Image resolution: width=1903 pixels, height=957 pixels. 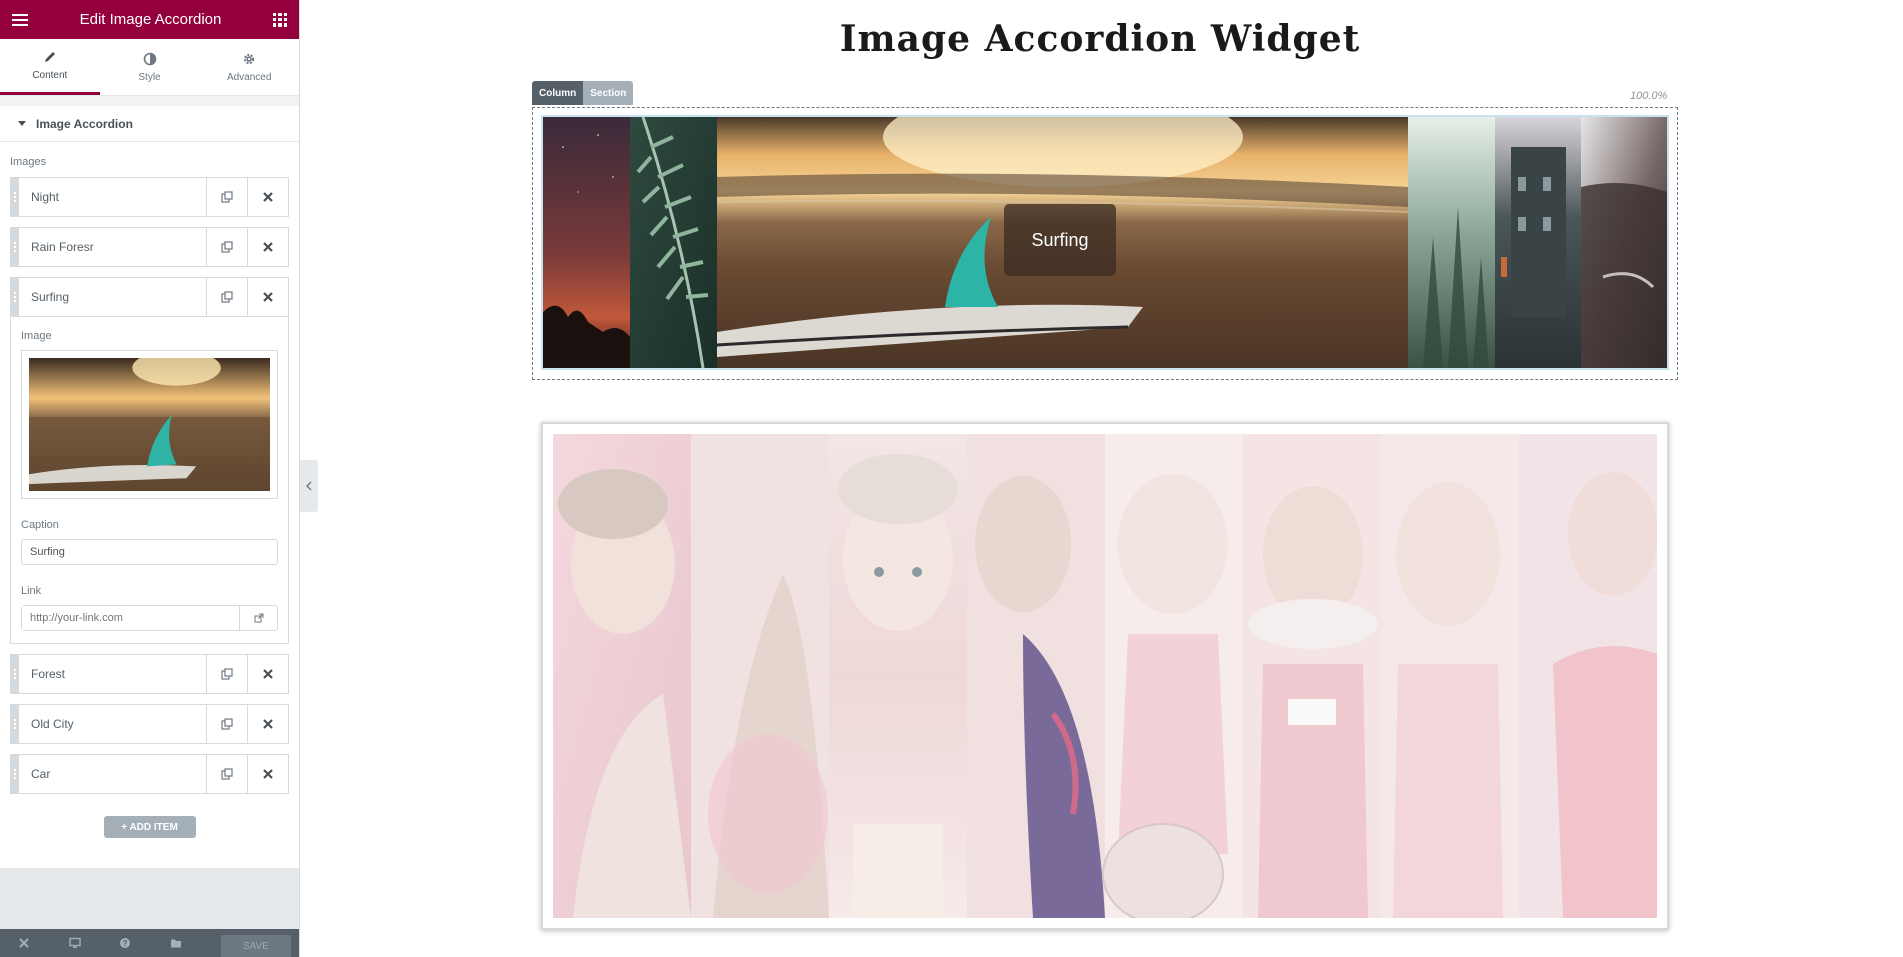 I want to click on grid-icon, so click(x=280, y=19).